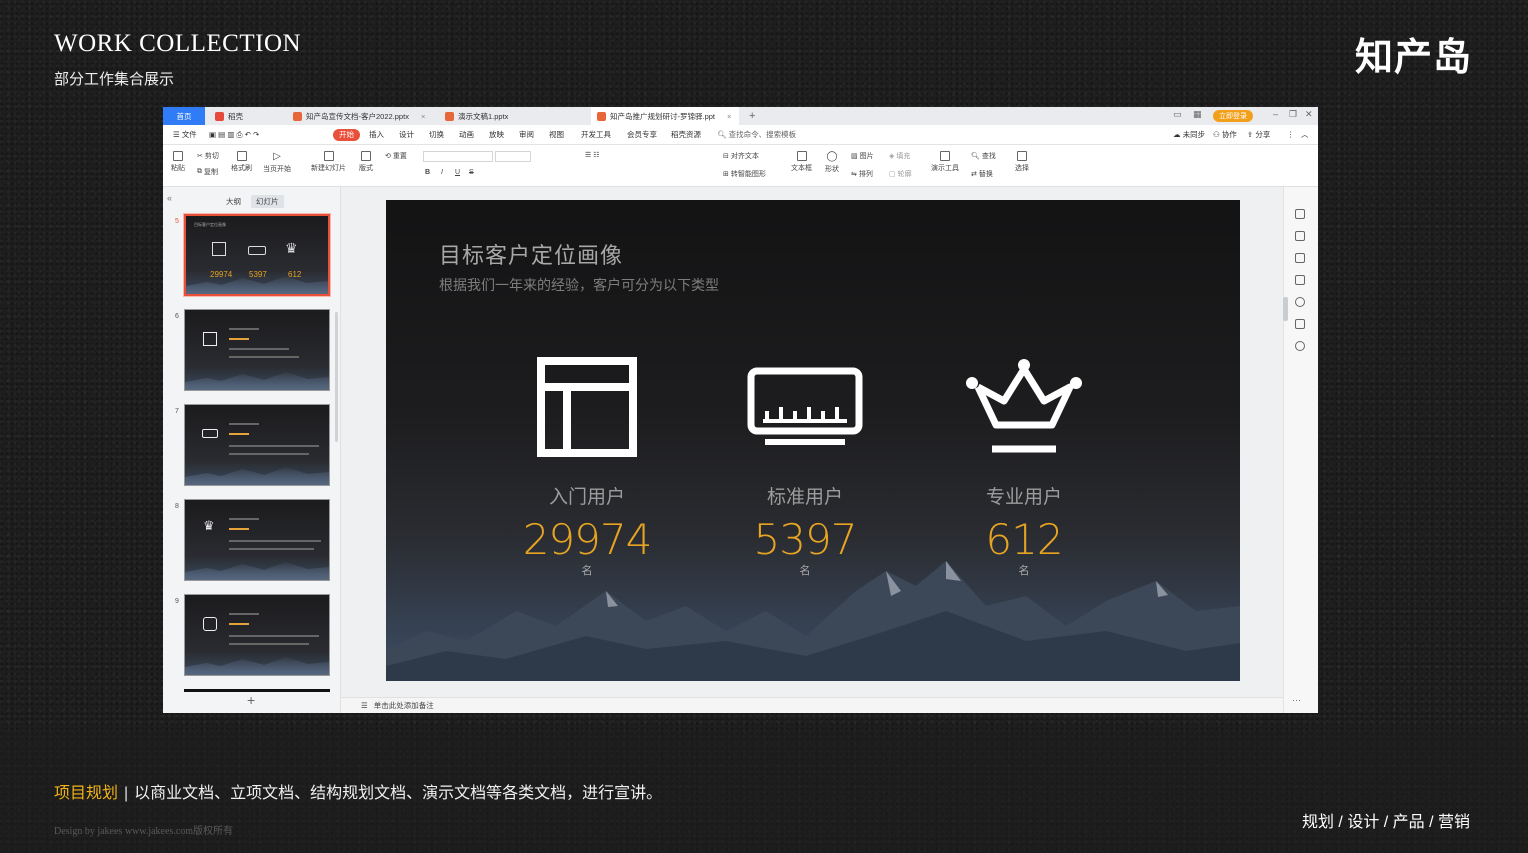 This screenshot has height=853, width=1528. I want to click on tab-slides: 幻灯片, so click(267, 201).